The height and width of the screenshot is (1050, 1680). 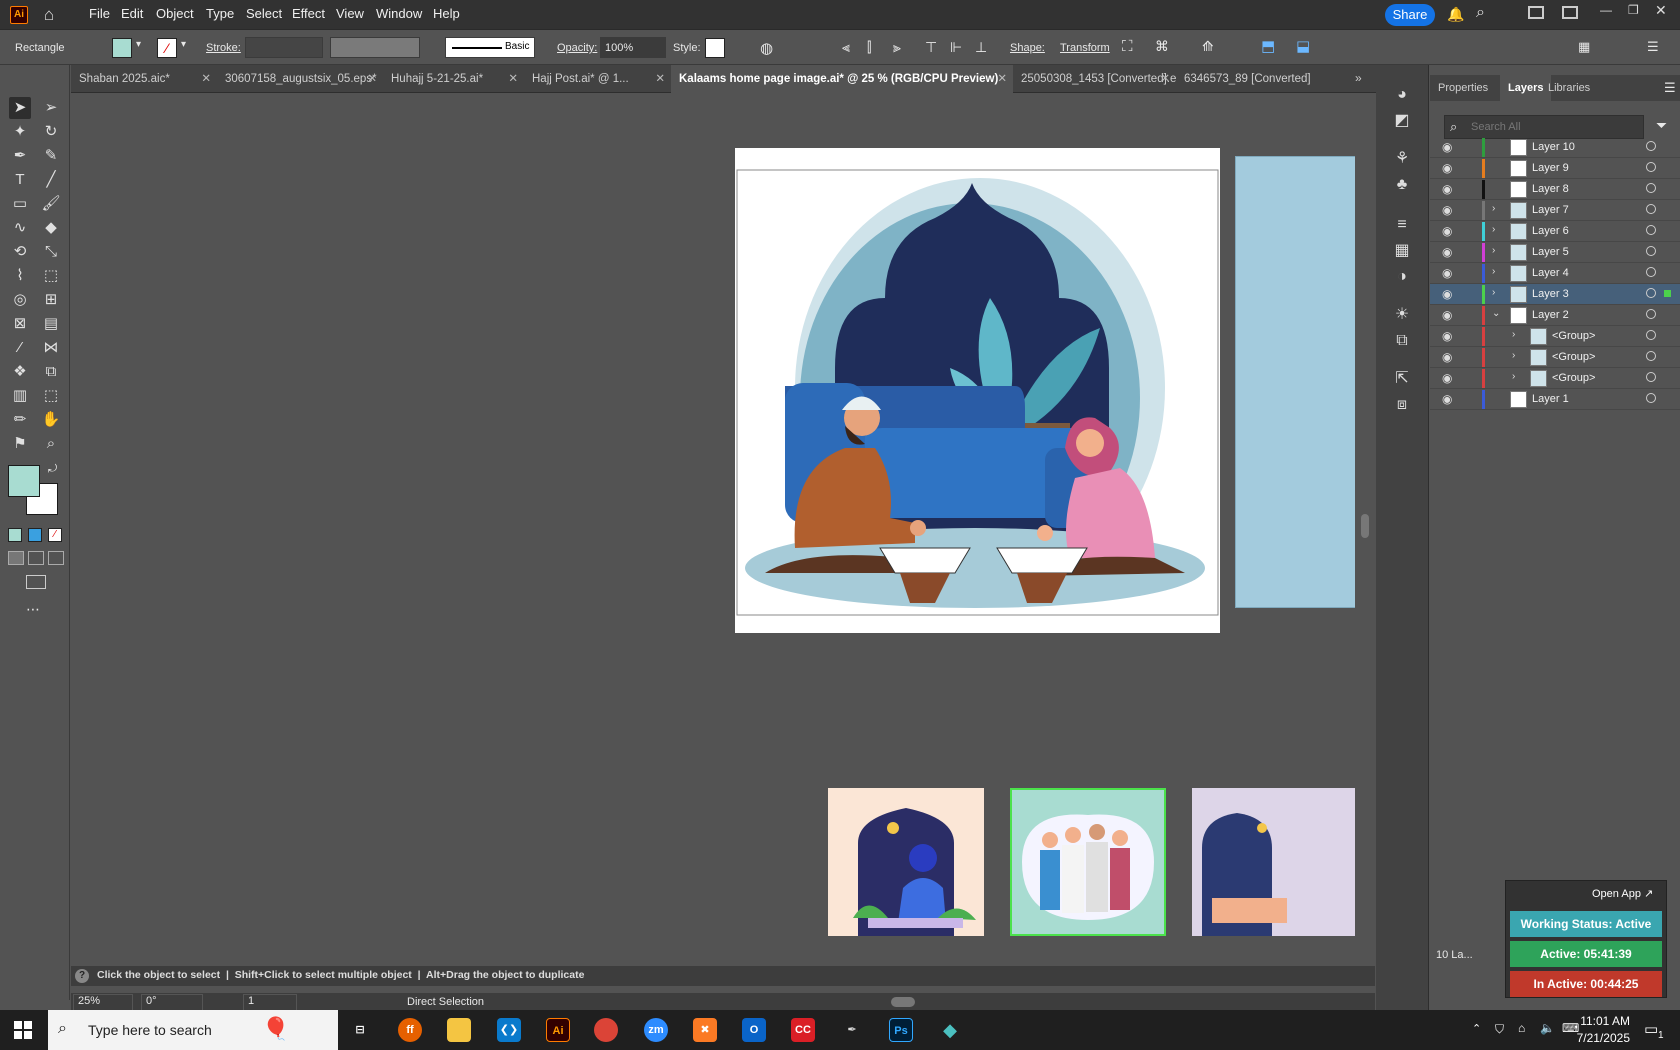 I want to click on chrome-icon, so click(x=606, y=1030).